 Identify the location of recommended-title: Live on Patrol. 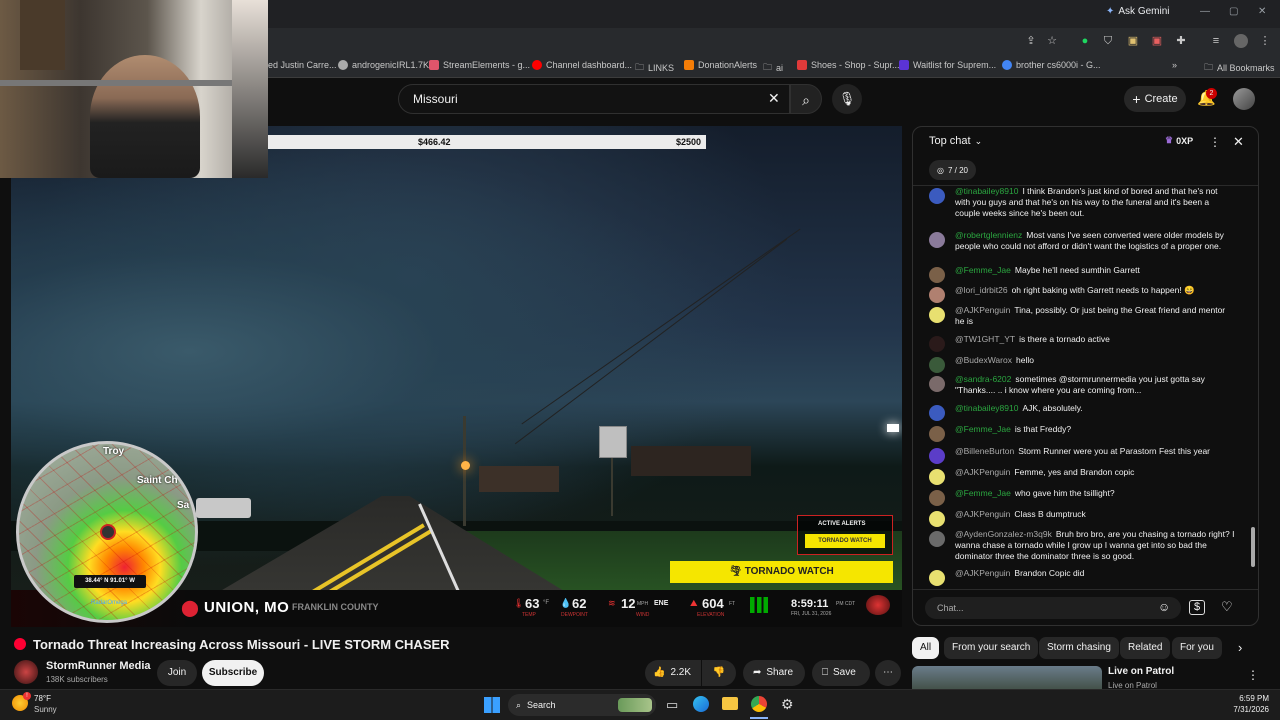
(1141, 671).